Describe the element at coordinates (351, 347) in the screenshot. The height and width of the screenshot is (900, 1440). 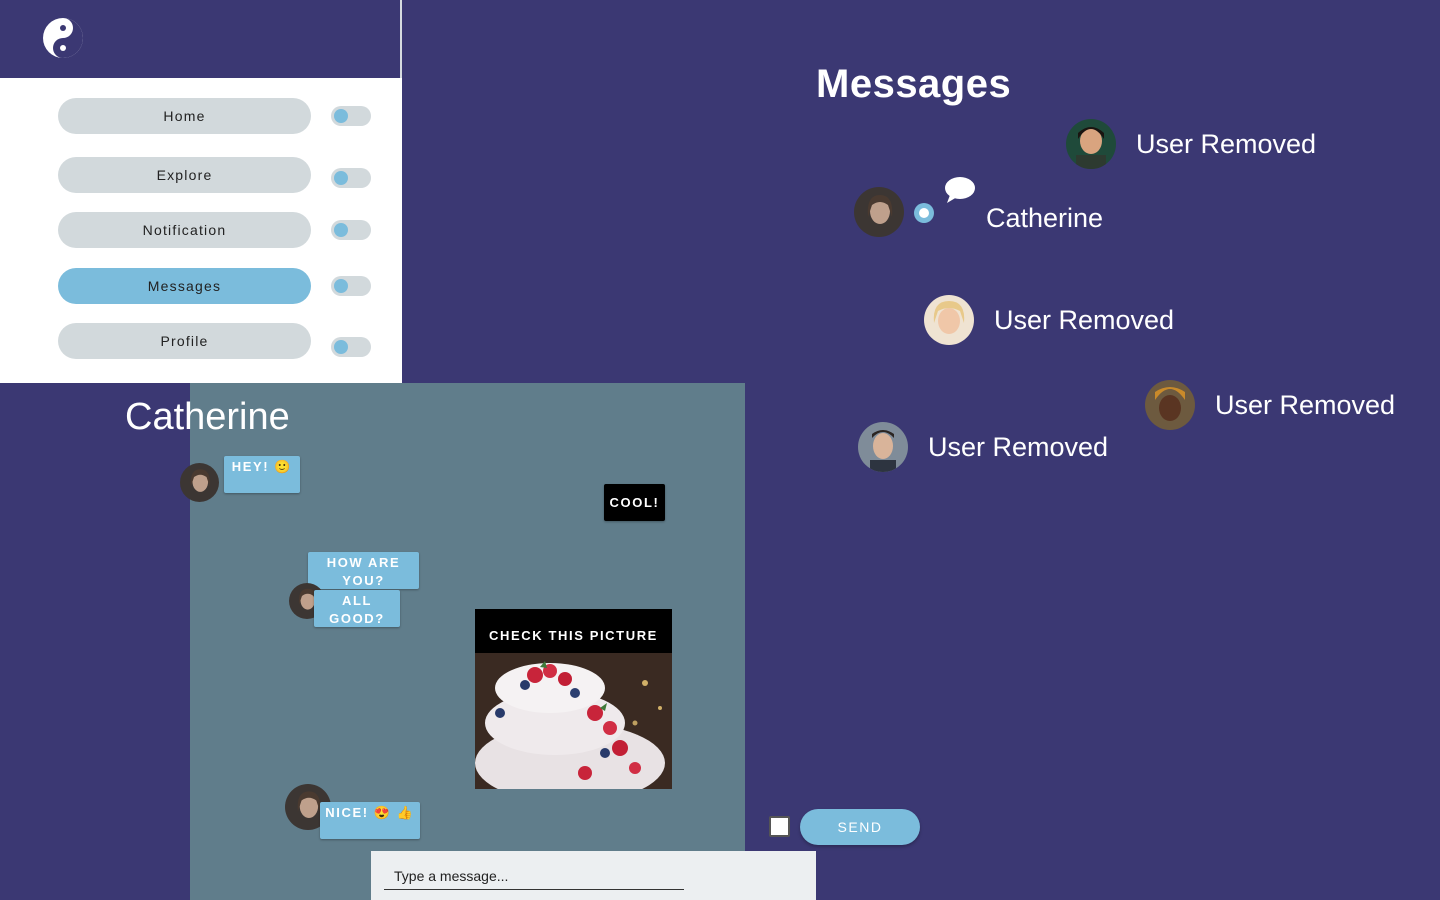
I see `toggle-profile` at that location.